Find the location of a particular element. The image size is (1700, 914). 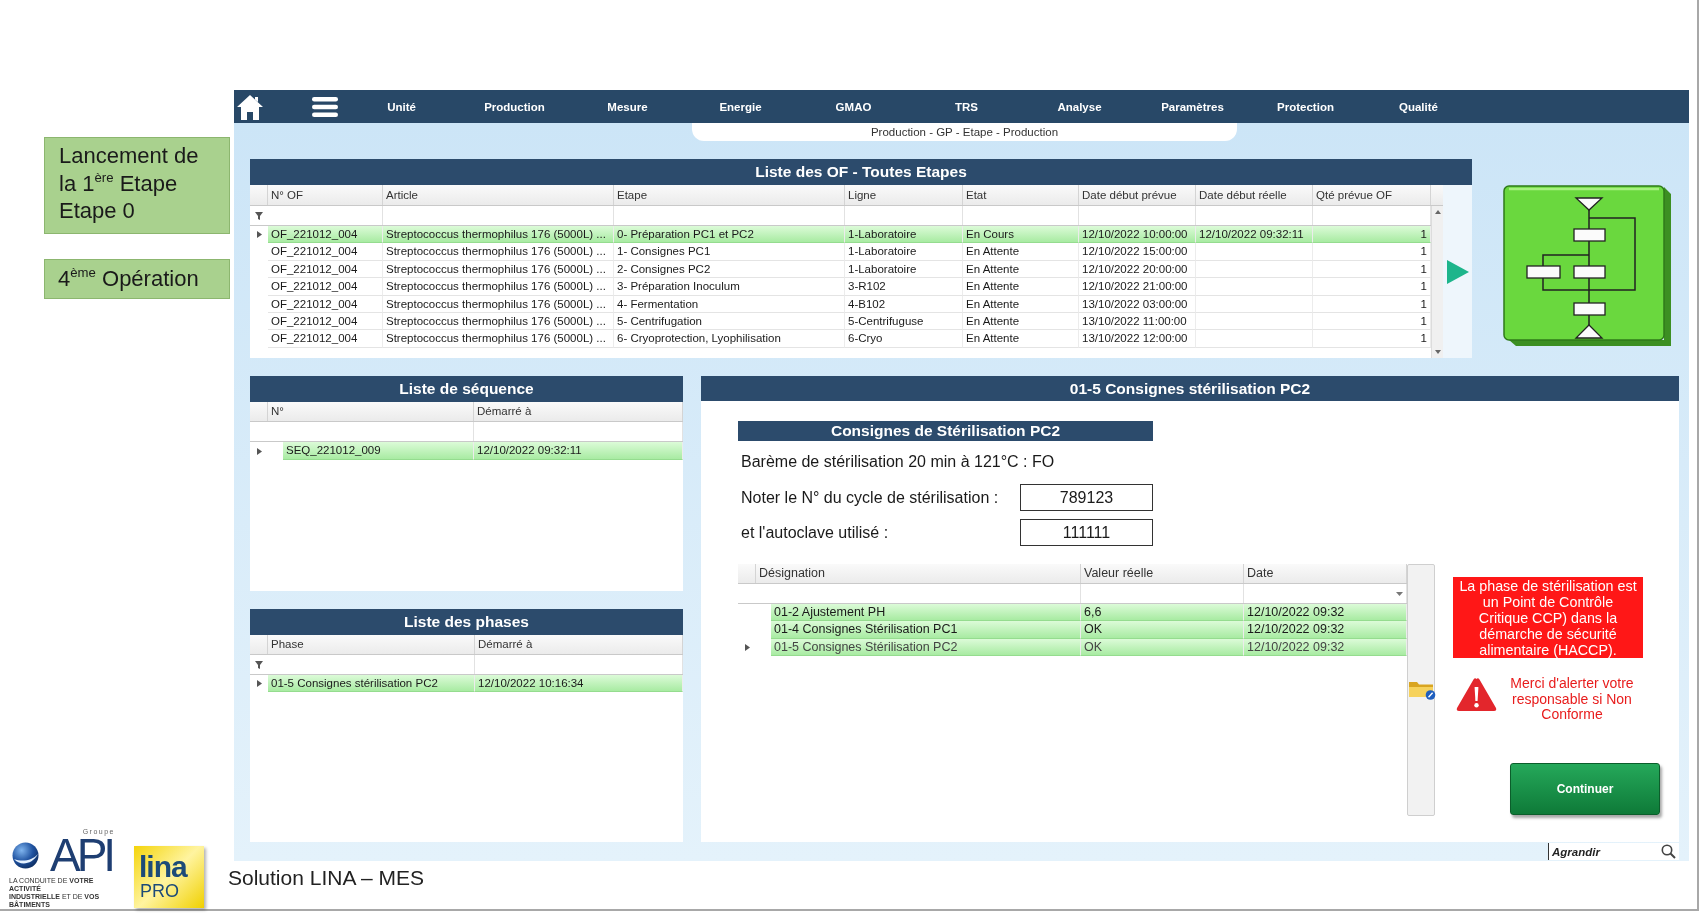

table-cell: 12/10/2022 21:00:00 is located at coordinates (1137, 287).